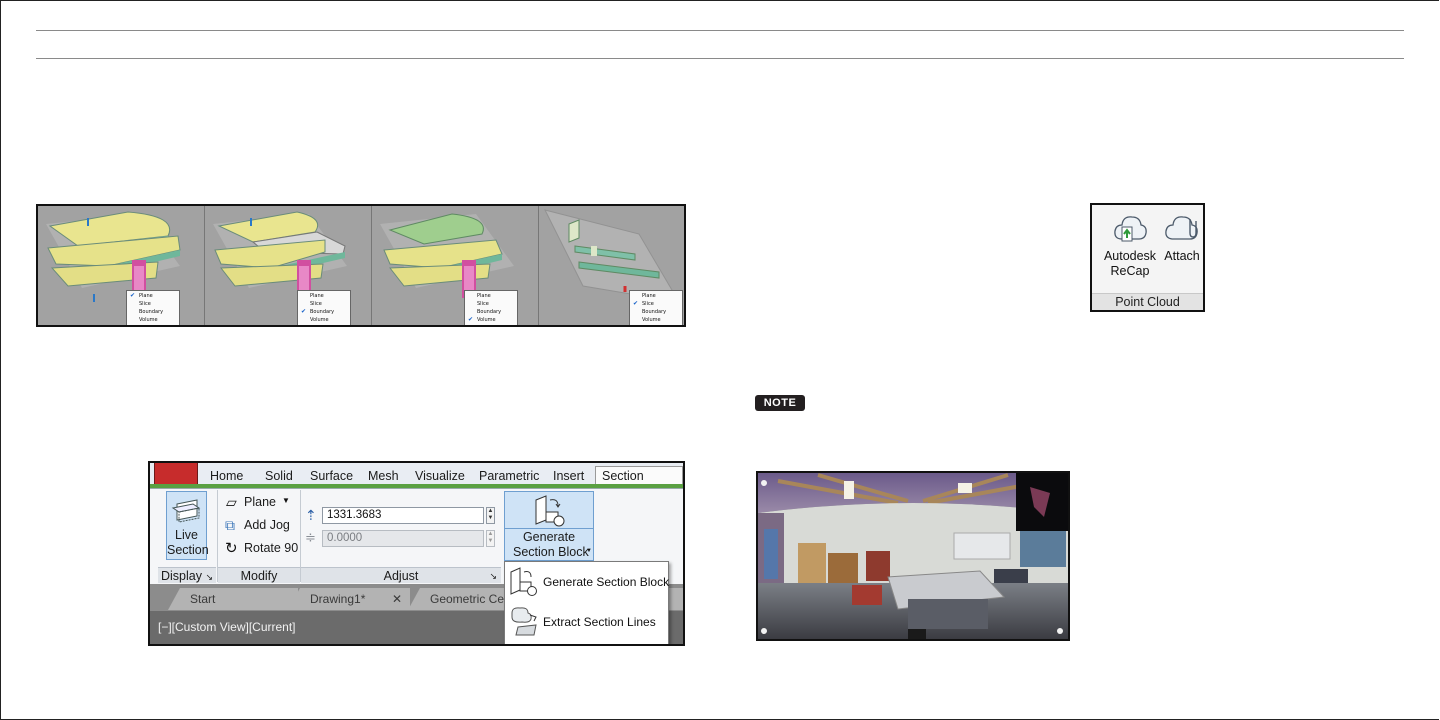 The height and width of the screenshot is (720, 1440). I want to click on add-jog-icon: ⧉, so click(230, 525).